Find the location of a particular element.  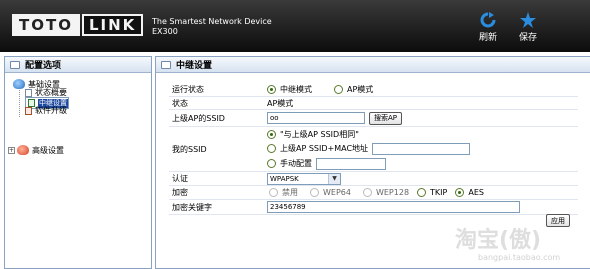

ap-mode-label: AP模式 is located at coordinates (360, 89).